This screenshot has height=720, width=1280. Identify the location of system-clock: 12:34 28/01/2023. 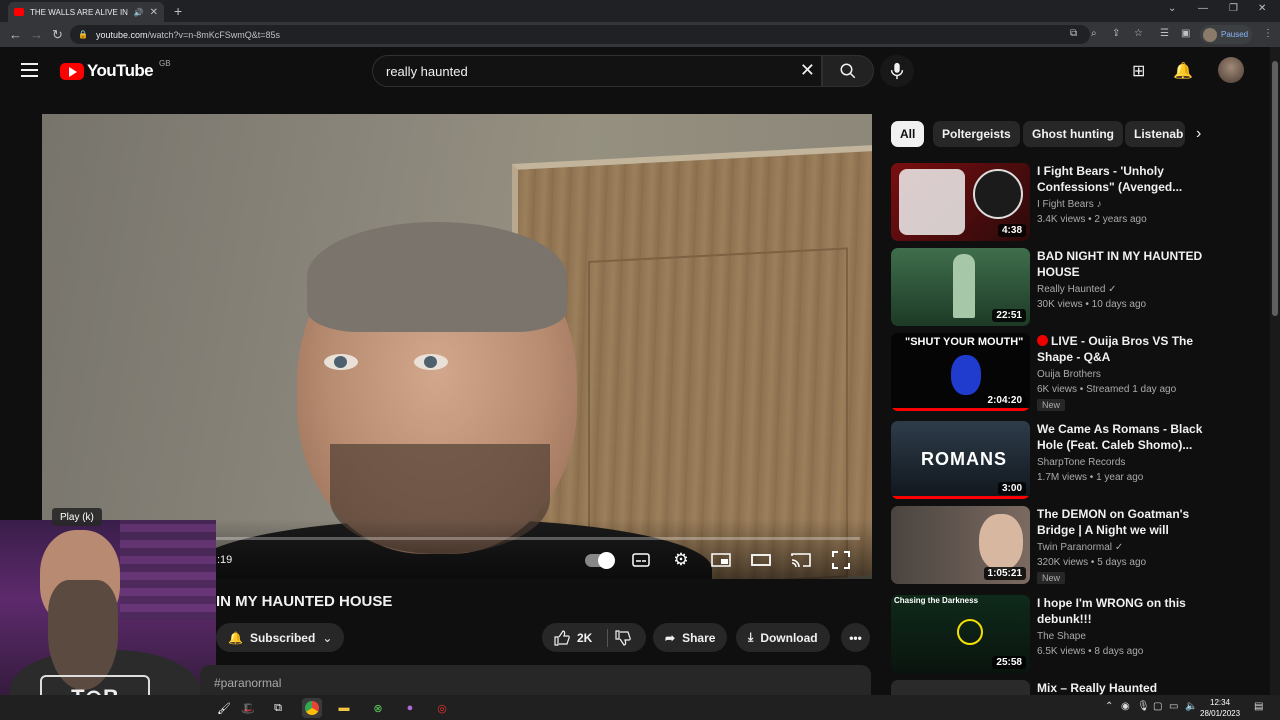
(1220, 708).